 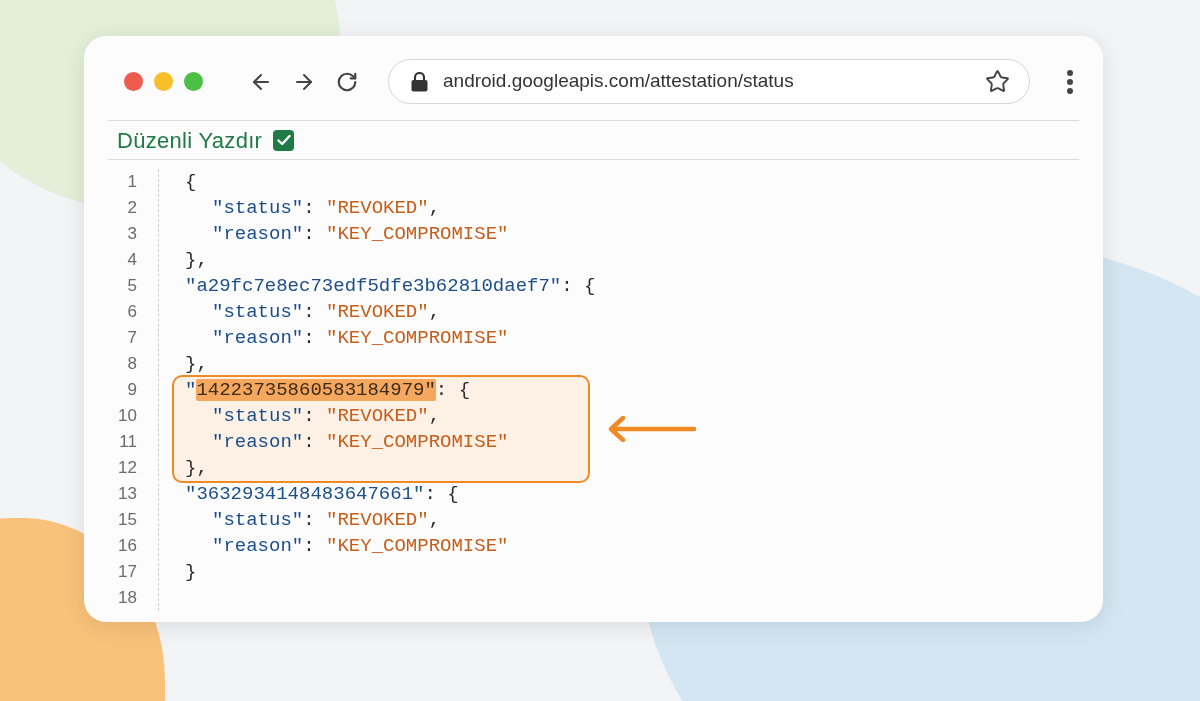 I want to click on line-number: 18, so click(x=127, y=598).